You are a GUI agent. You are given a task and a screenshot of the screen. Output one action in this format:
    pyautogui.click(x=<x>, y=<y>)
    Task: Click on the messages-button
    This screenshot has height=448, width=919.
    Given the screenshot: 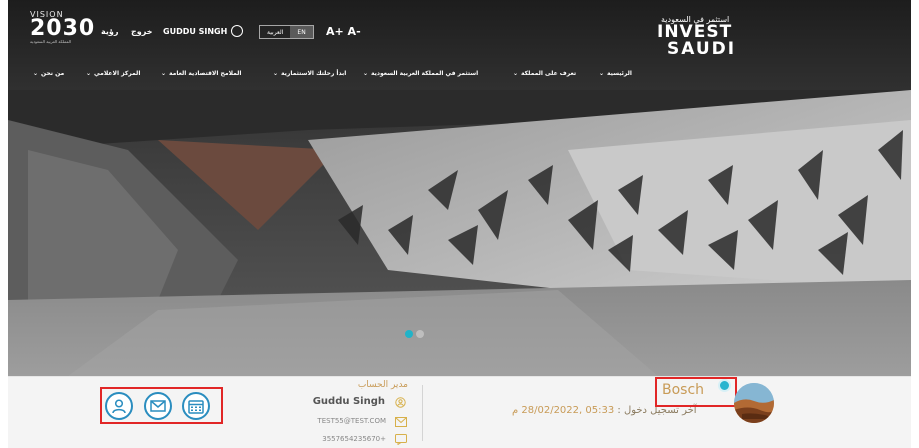 What is the action you would take?
    pyautogui.click(x=158, y=406)
    